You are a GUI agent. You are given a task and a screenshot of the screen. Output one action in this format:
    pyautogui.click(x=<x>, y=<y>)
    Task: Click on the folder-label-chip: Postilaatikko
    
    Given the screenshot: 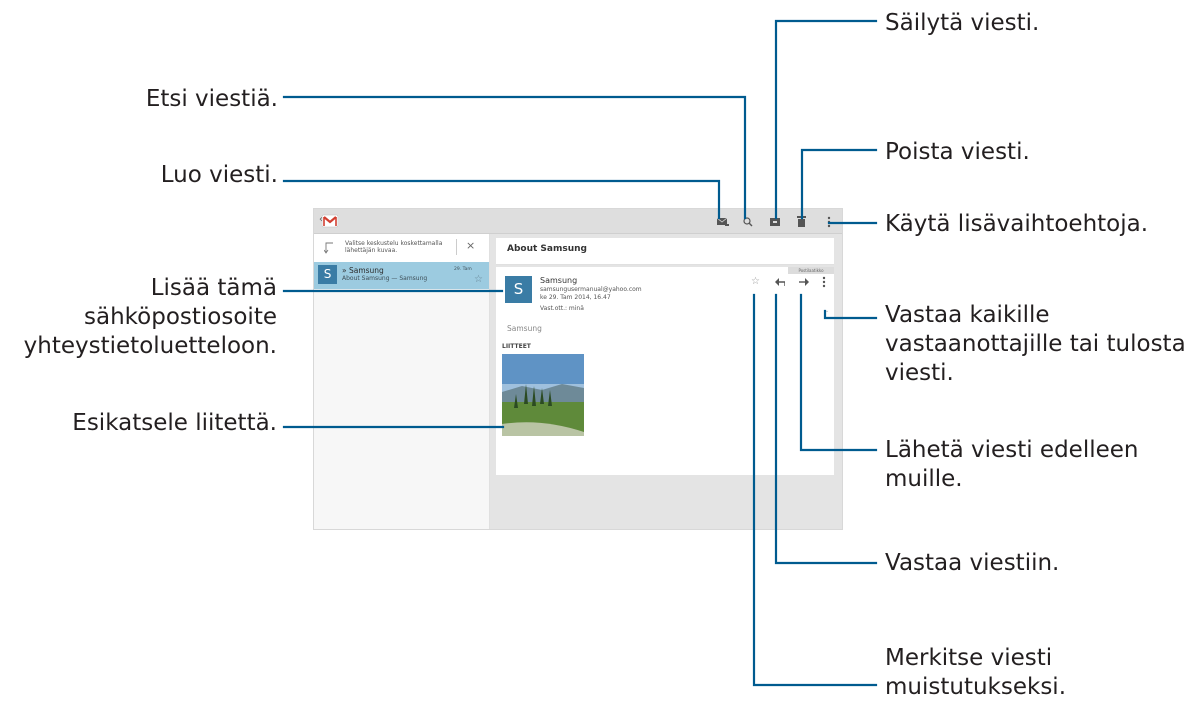 What is the action you would take?
    pyautogui.click(x=811, y=270)
    